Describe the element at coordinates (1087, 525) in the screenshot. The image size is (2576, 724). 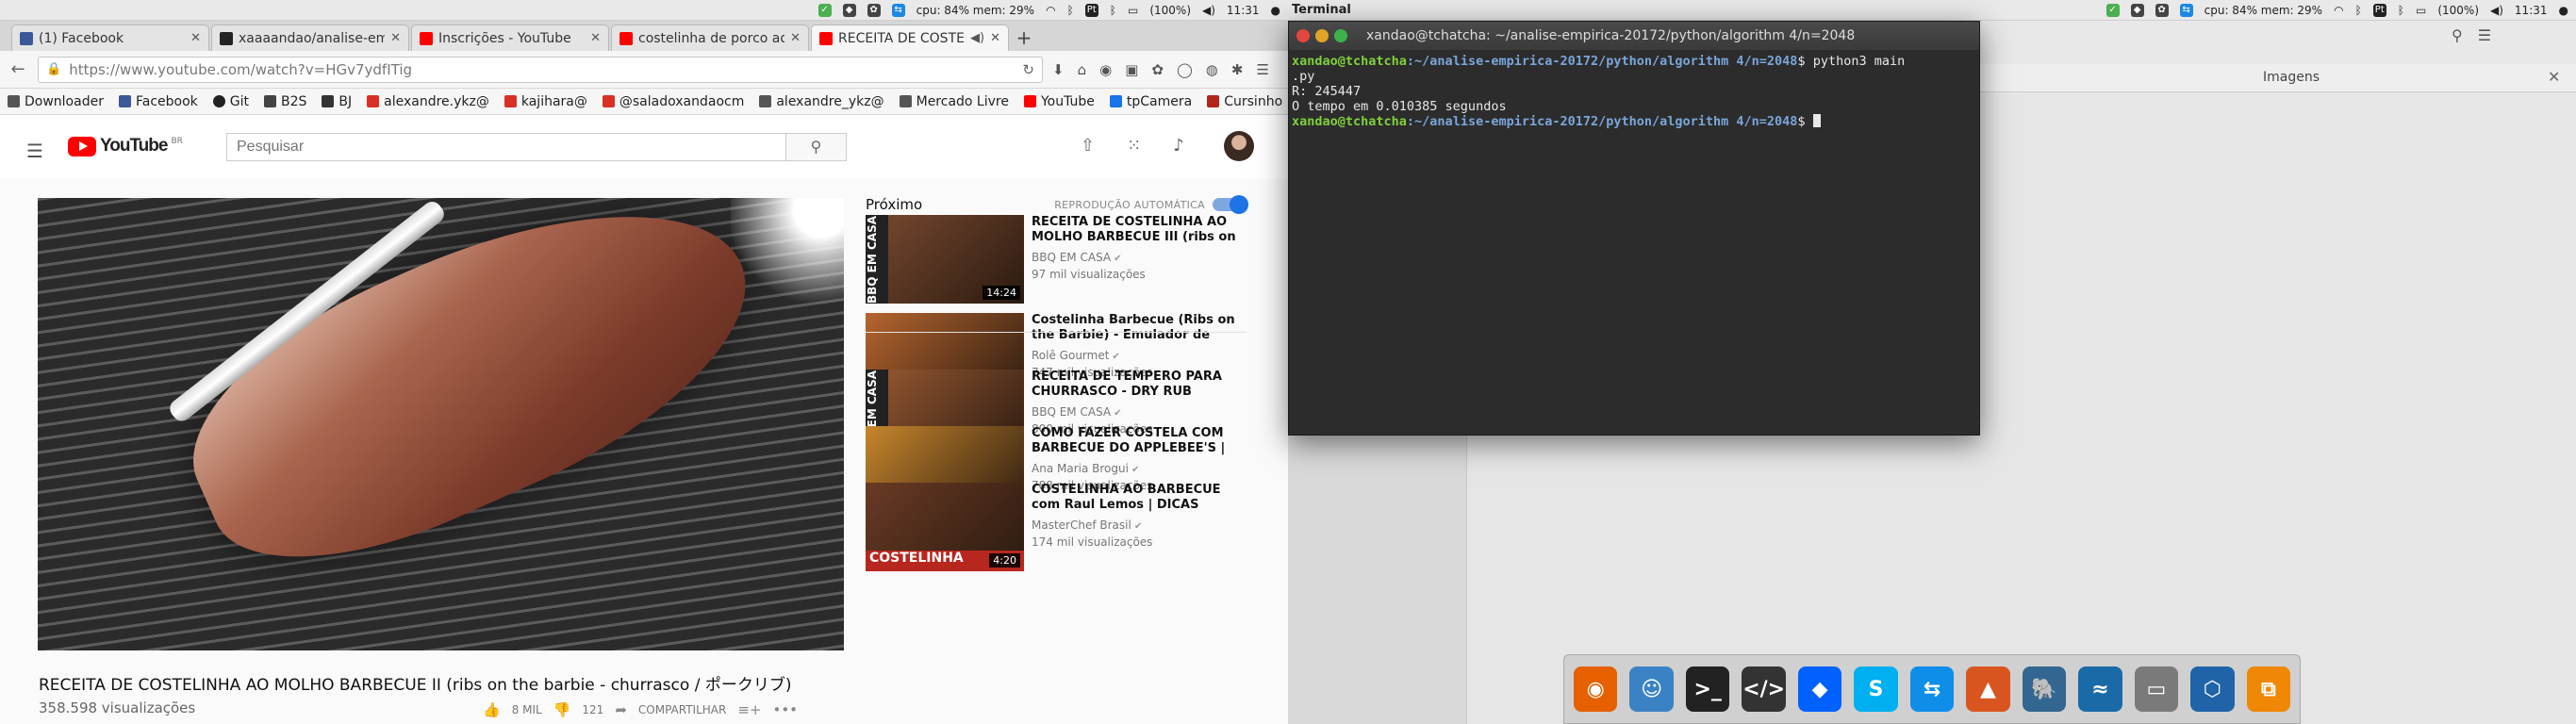
I see `recommendation-channel: MasterChef Brasil ✔` at that location.